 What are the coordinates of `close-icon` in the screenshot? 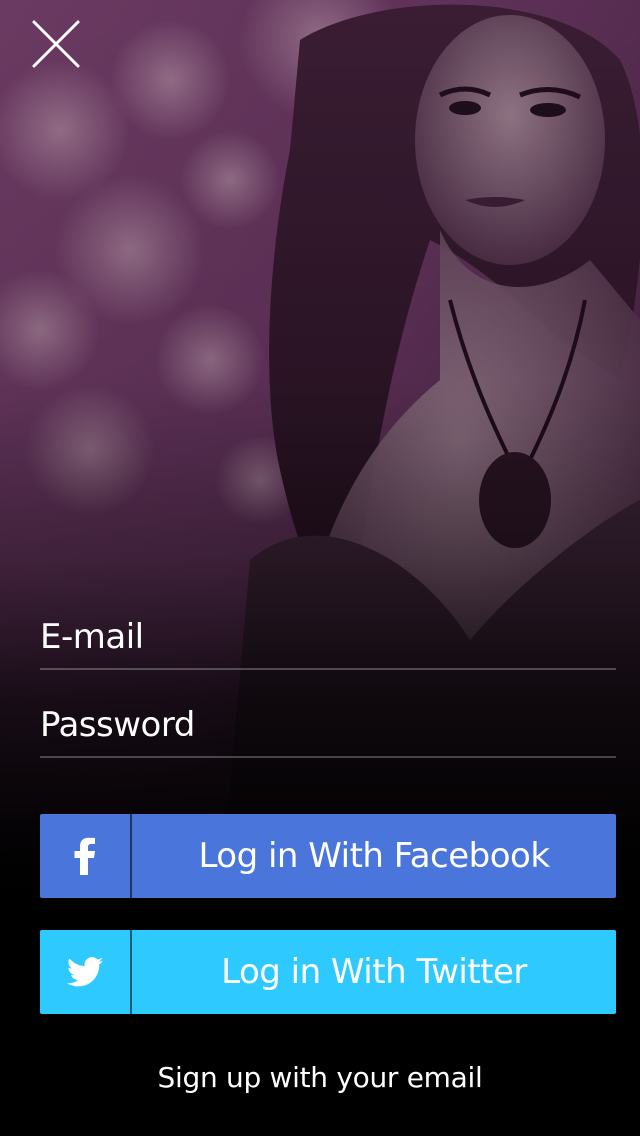 It's located at (56, 44).